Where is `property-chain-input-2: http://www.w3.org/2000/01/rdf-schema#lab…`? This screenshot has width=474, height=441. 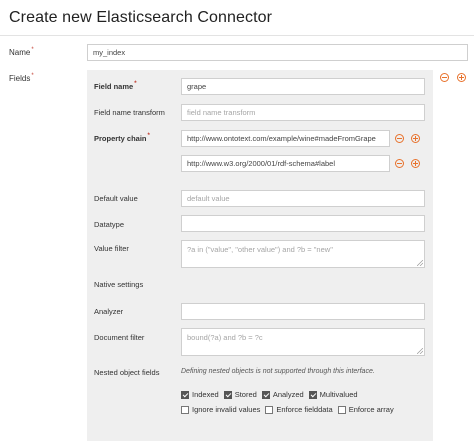 property-chain-input-2: http://www.w3.org/2000/01/rdf-schema#lab… is located at coordinates (285, 163).